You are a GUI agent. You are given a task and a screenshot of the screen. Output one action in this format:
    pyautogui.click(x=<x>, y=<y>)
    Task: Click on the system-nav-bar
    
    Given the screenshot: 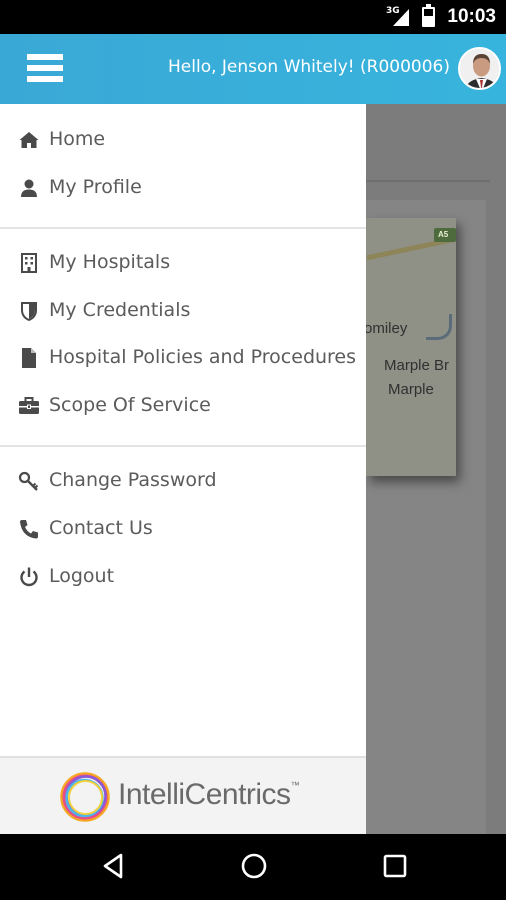 What is the action you would take?
    pyautogui.click(x=253, y=867)
    